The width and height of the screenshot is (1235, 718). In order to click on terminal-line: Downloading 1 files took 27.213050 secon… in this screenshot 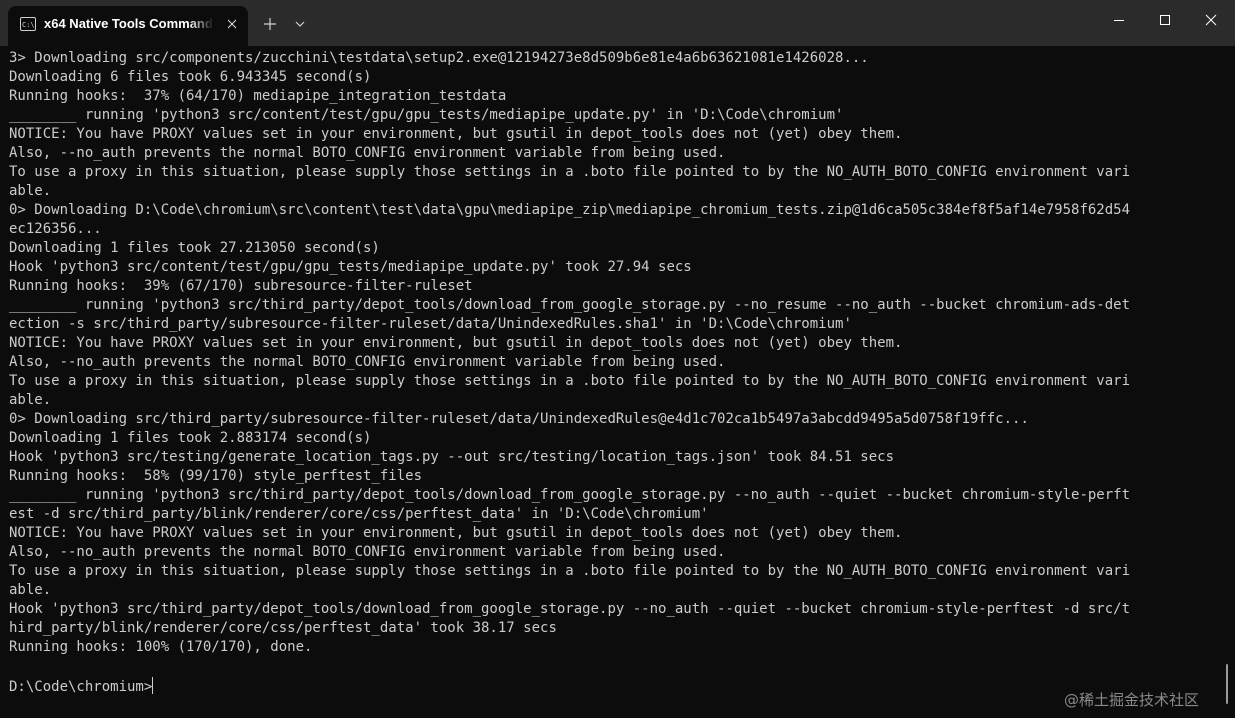, I will do `click(194, 248)`.